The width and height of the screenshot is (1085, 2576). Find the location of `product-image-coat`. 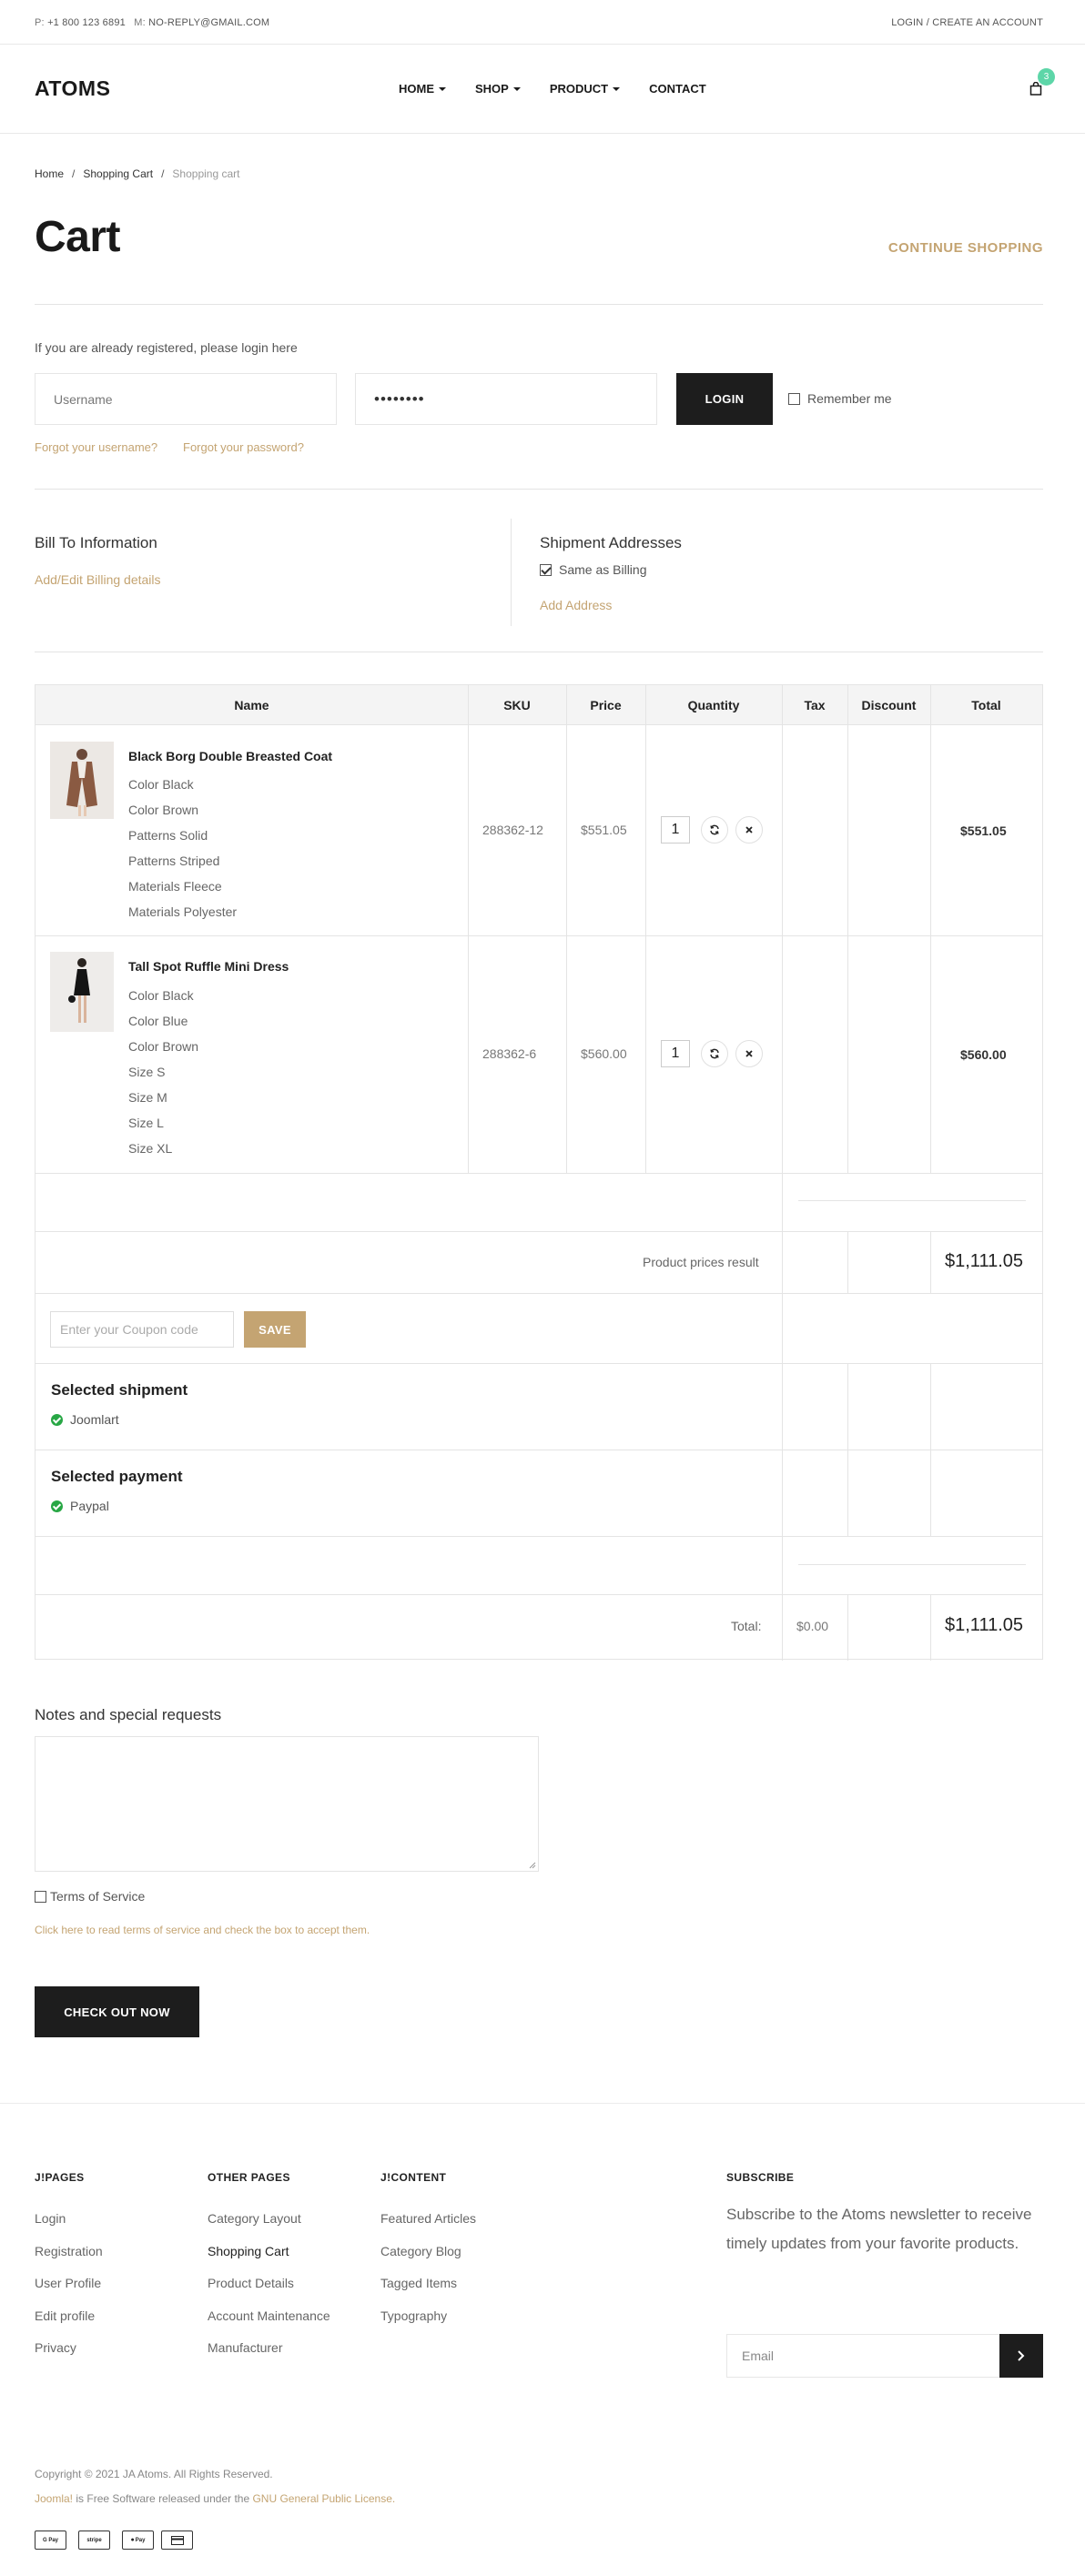

product-image-coat is located at coordinates (82, 780).